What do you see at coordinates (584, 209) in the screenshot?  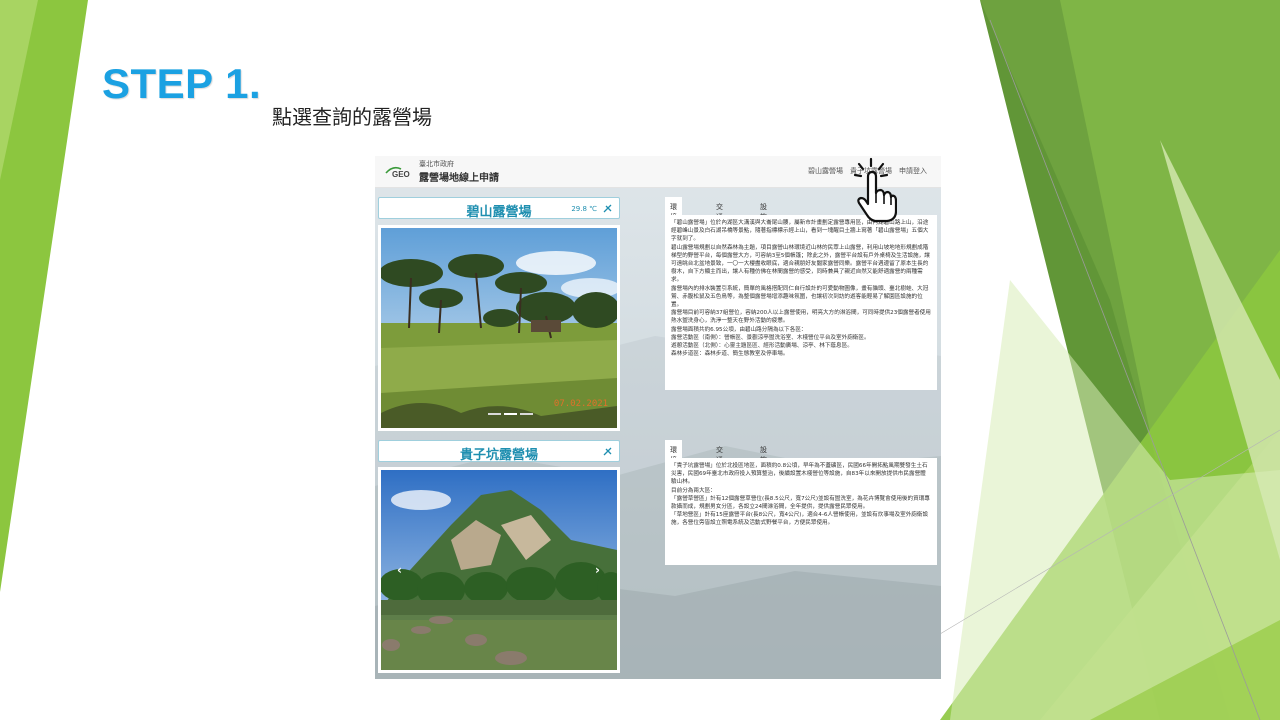 I see `temperature-label: 29.8 ℃` at bounding box center [584, 209].